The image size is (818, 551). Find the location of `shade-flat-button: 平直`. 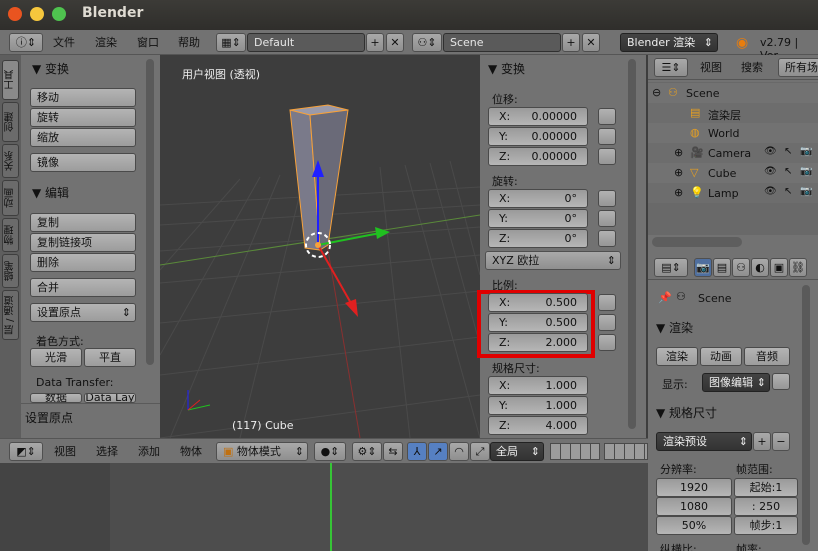

shade-flat-button: 平直 is located at coordinates (110, 357).